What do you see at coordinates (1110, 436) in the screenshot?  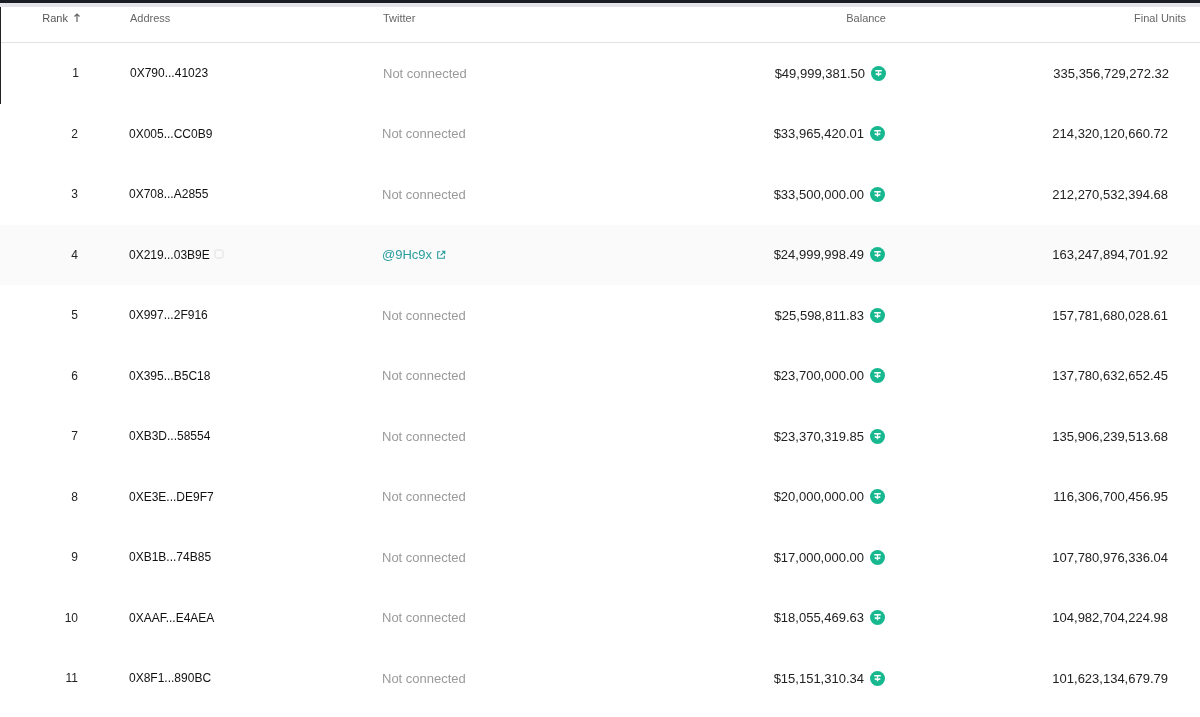 I see `final-units-cell-text: 135,906,239,513.68` at bounding box center [1110, 436].